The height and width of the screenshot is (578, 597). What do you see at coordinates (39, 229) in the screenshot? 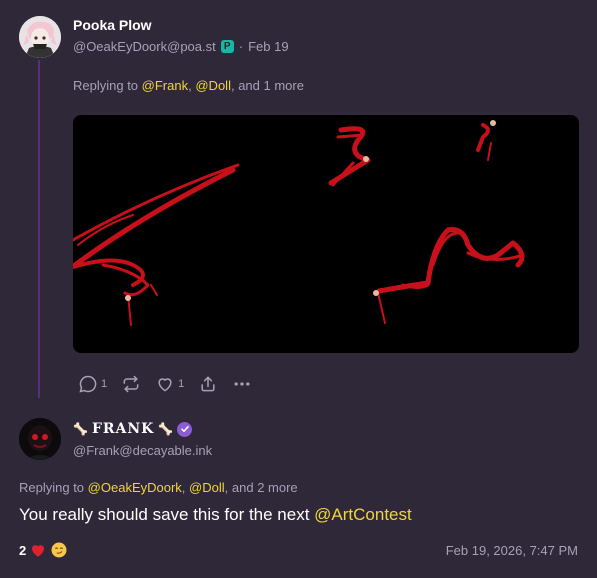
I see `thread-line` at bounding box center [39, 229].